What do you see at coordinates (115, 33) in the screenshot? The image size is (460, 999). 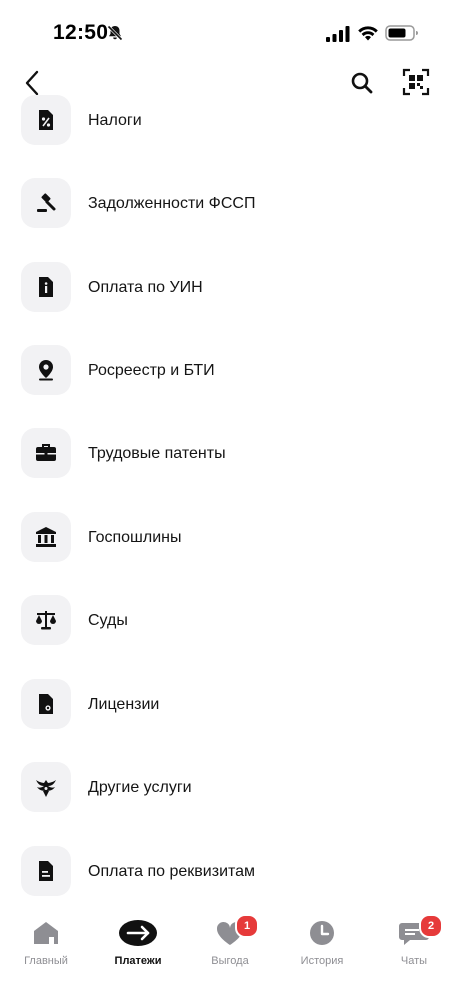 I see `bell-off-icon` at bounding box center [115, 33].